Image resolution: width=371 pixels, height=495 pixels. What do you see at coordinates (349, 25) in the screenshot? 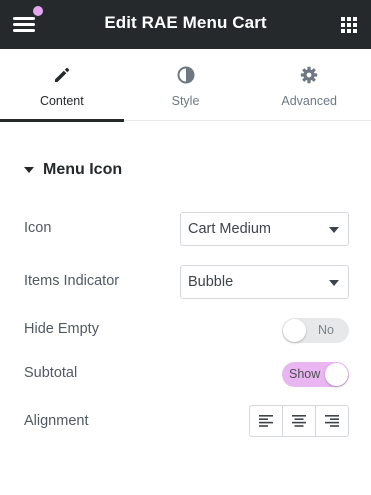
I see `grid-apps-icon` at bounding box center [349, 25].